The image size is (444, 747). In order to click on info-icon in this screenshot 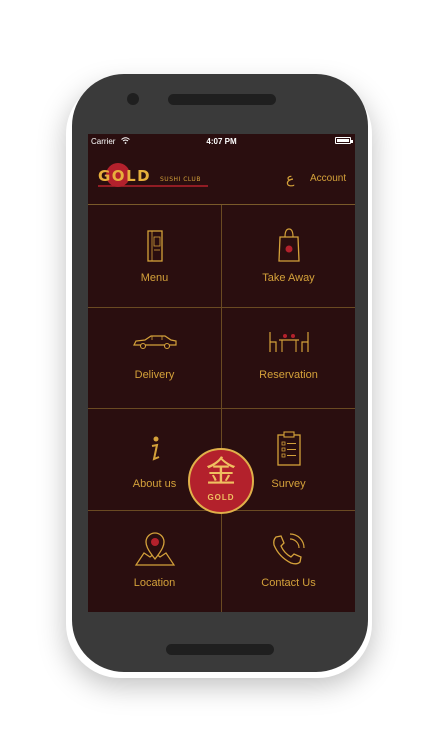, I will do `click(155, 448)`.